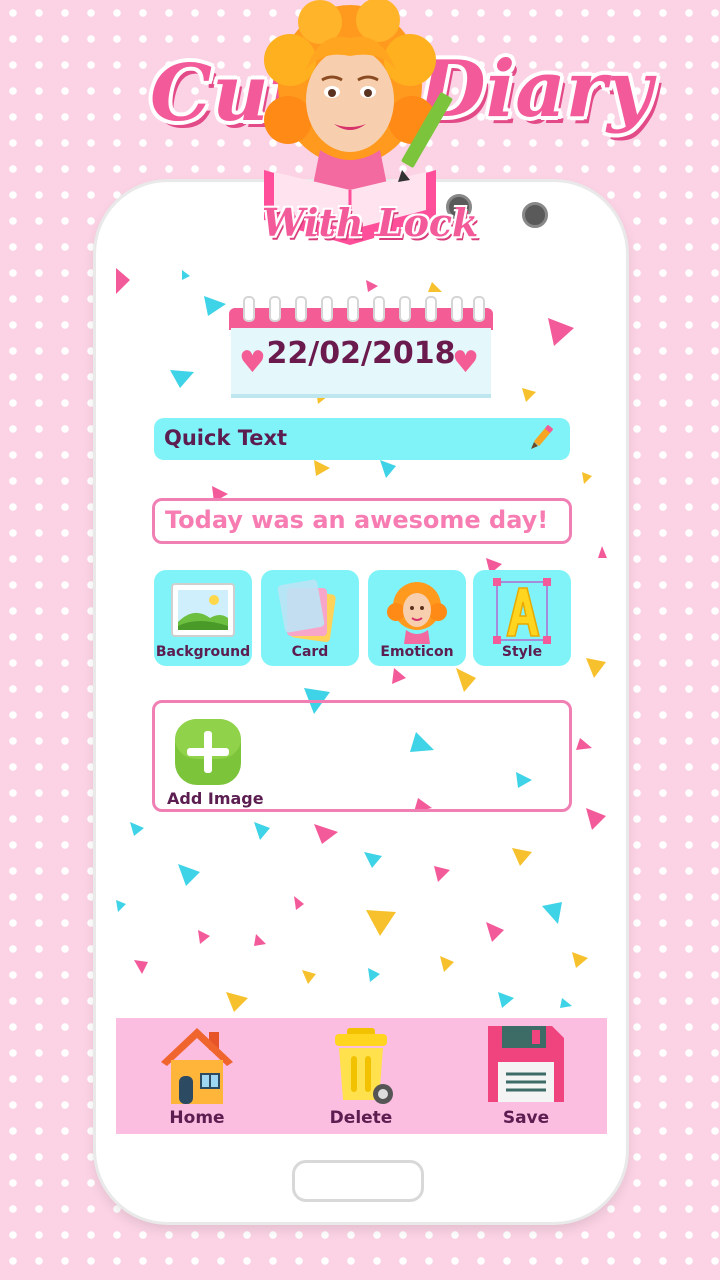  I want to click on delete-button: Delete, so click(361, 1076).